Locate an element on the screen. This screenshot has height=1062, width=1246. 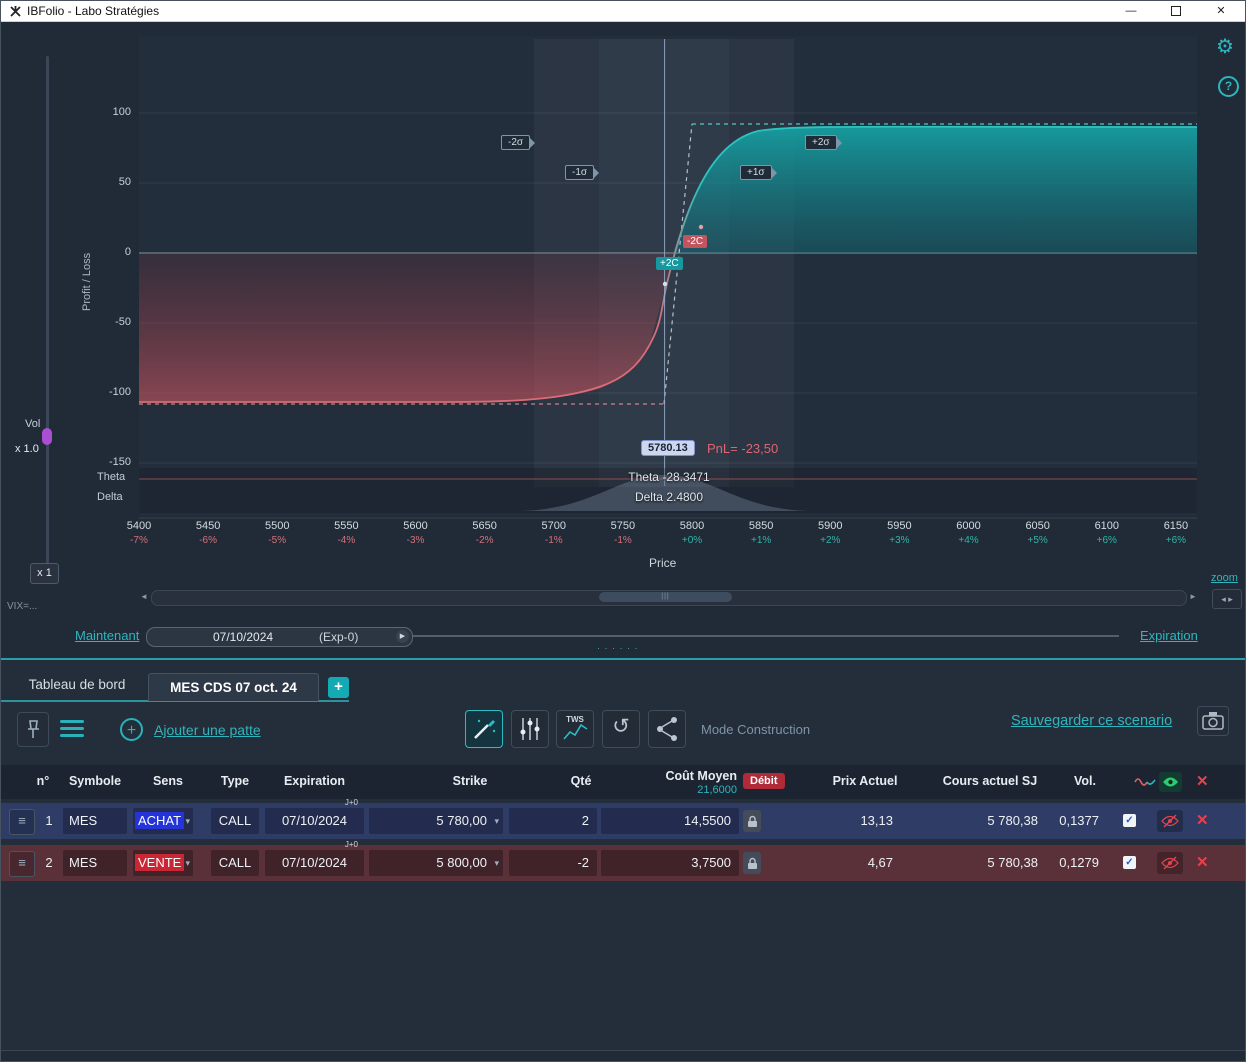
x-tick: 5950 +3% is located at coordinates (899, 533).